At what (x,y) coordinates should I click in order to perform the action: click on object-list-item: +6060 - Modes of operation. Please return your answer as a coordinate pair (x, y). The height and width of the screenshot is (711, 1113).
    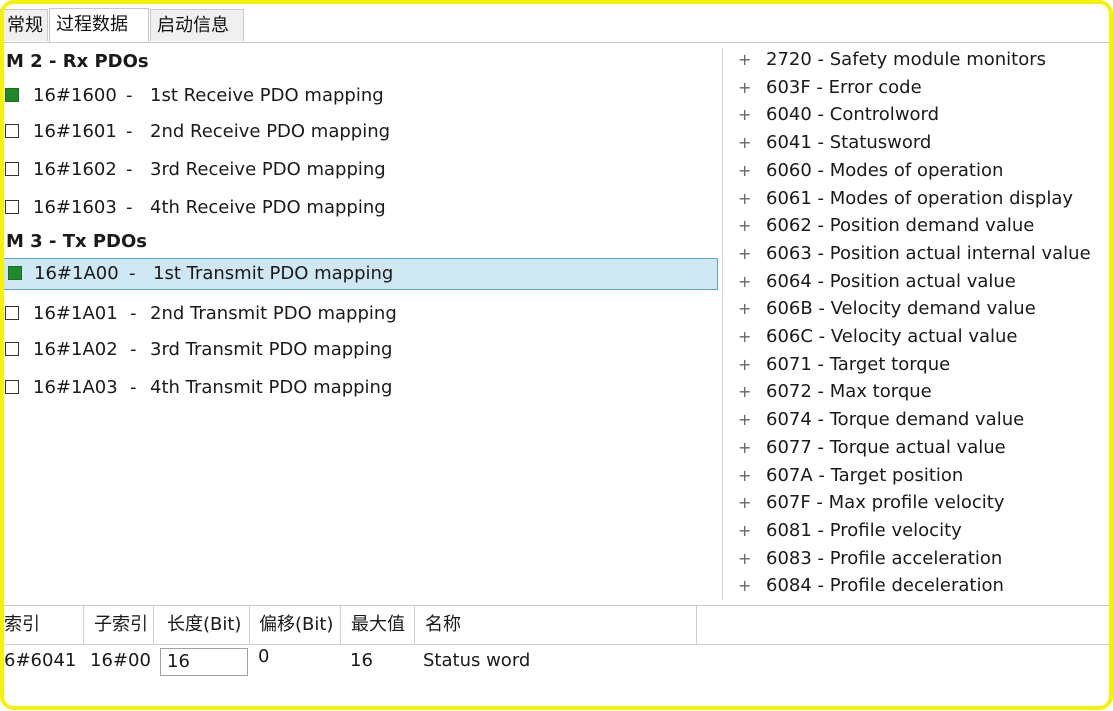
    Looking at the image, I should click on (920, 172).